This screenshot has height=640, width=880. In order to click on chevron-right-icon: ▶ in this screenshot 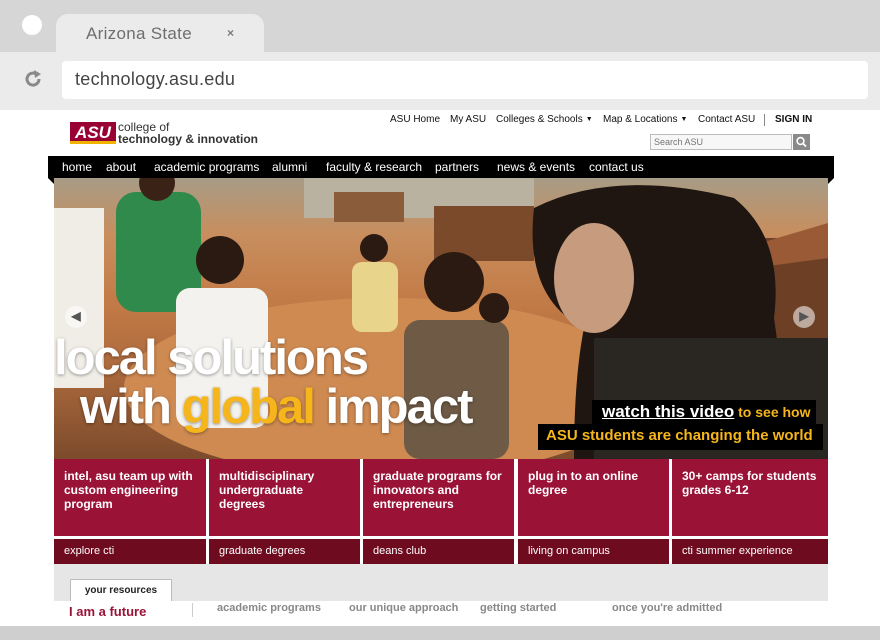, I will do `click(804, 316)`.